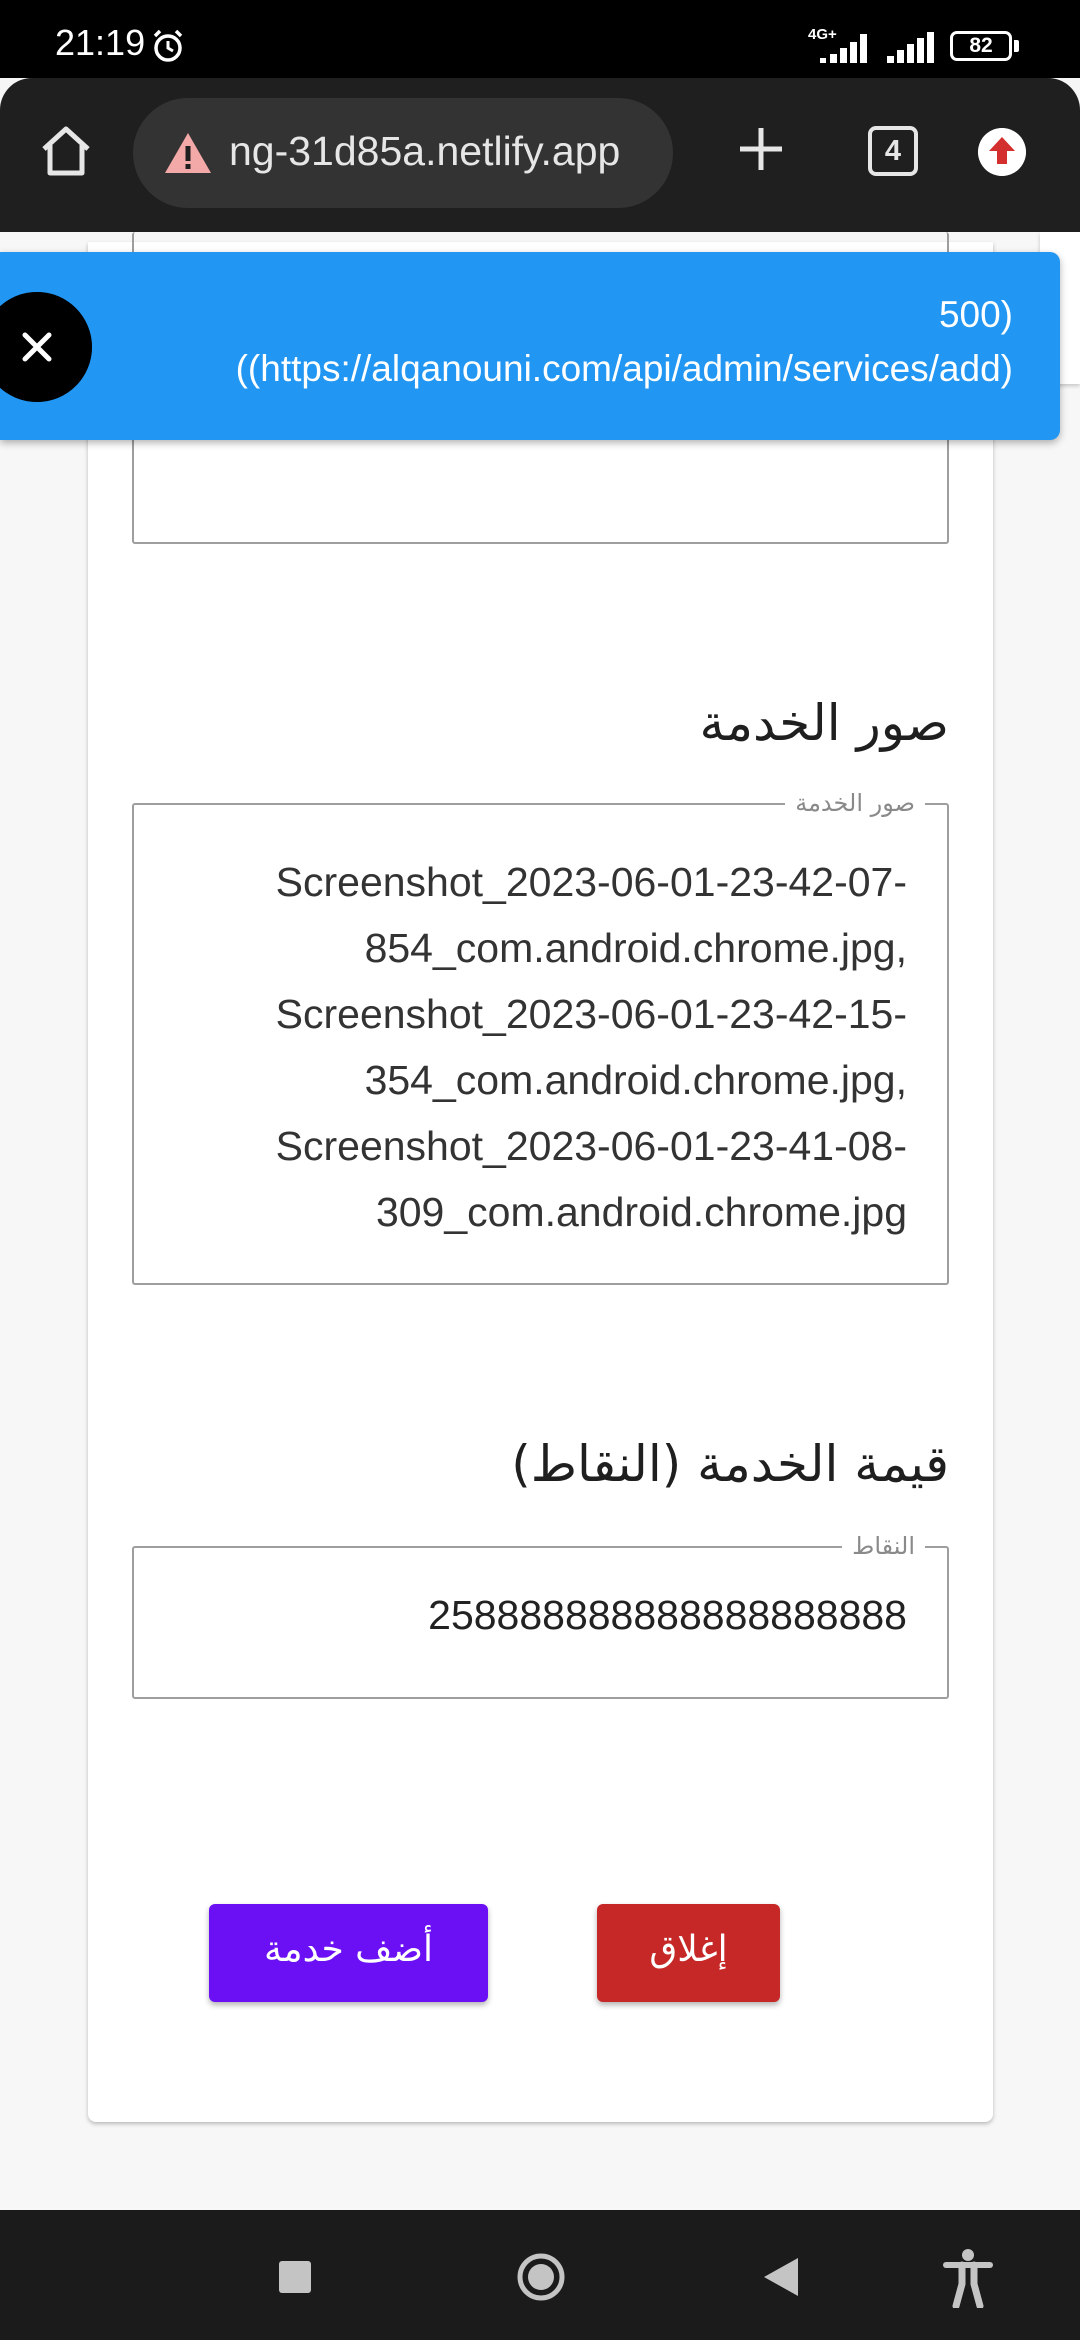  I want to click on navigation-bar, so click(540, 2275).